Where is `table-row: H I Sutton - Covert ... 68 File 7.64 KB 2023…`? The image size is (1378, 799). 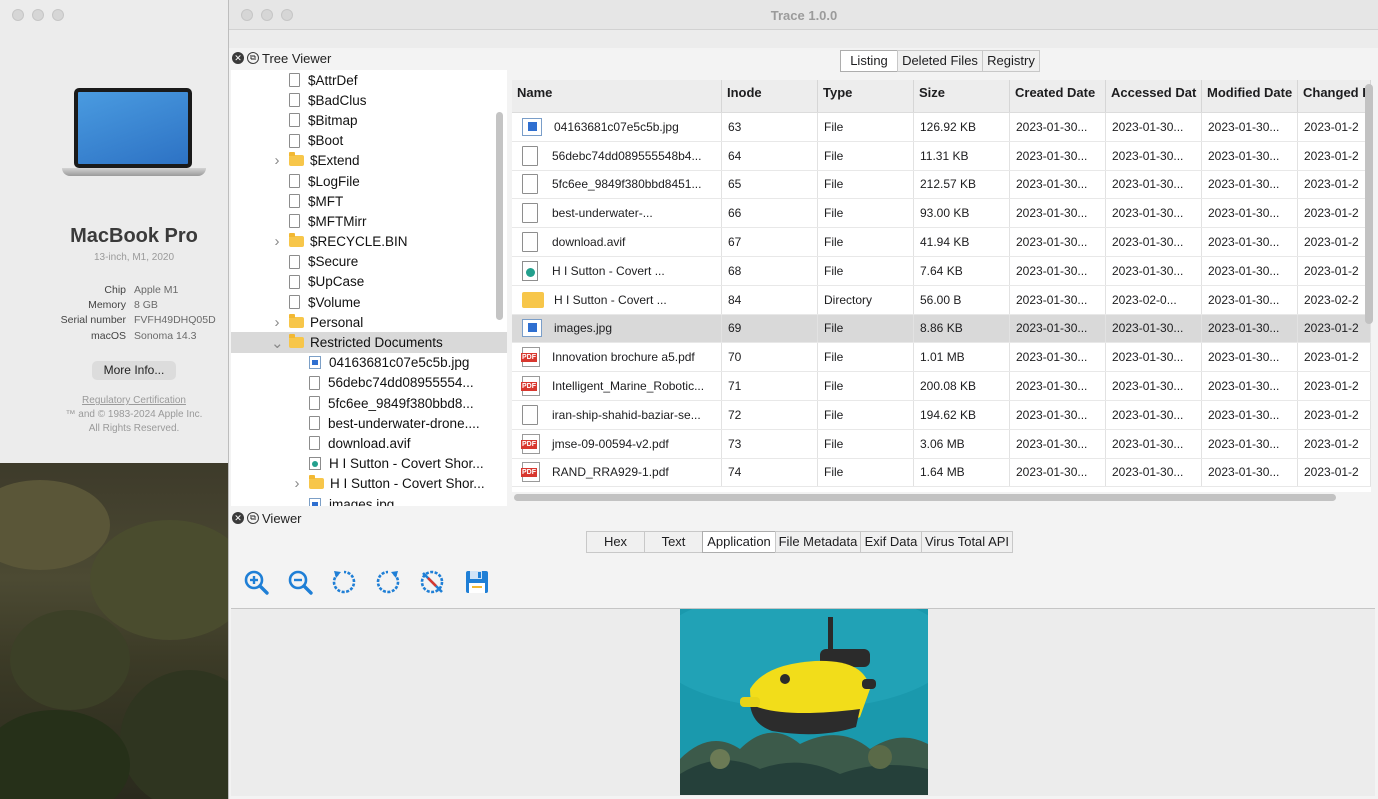
table-row: H I Sutton - Covert ... 68 File 7.64 KB 2023… is located at coordinates (941, 271).